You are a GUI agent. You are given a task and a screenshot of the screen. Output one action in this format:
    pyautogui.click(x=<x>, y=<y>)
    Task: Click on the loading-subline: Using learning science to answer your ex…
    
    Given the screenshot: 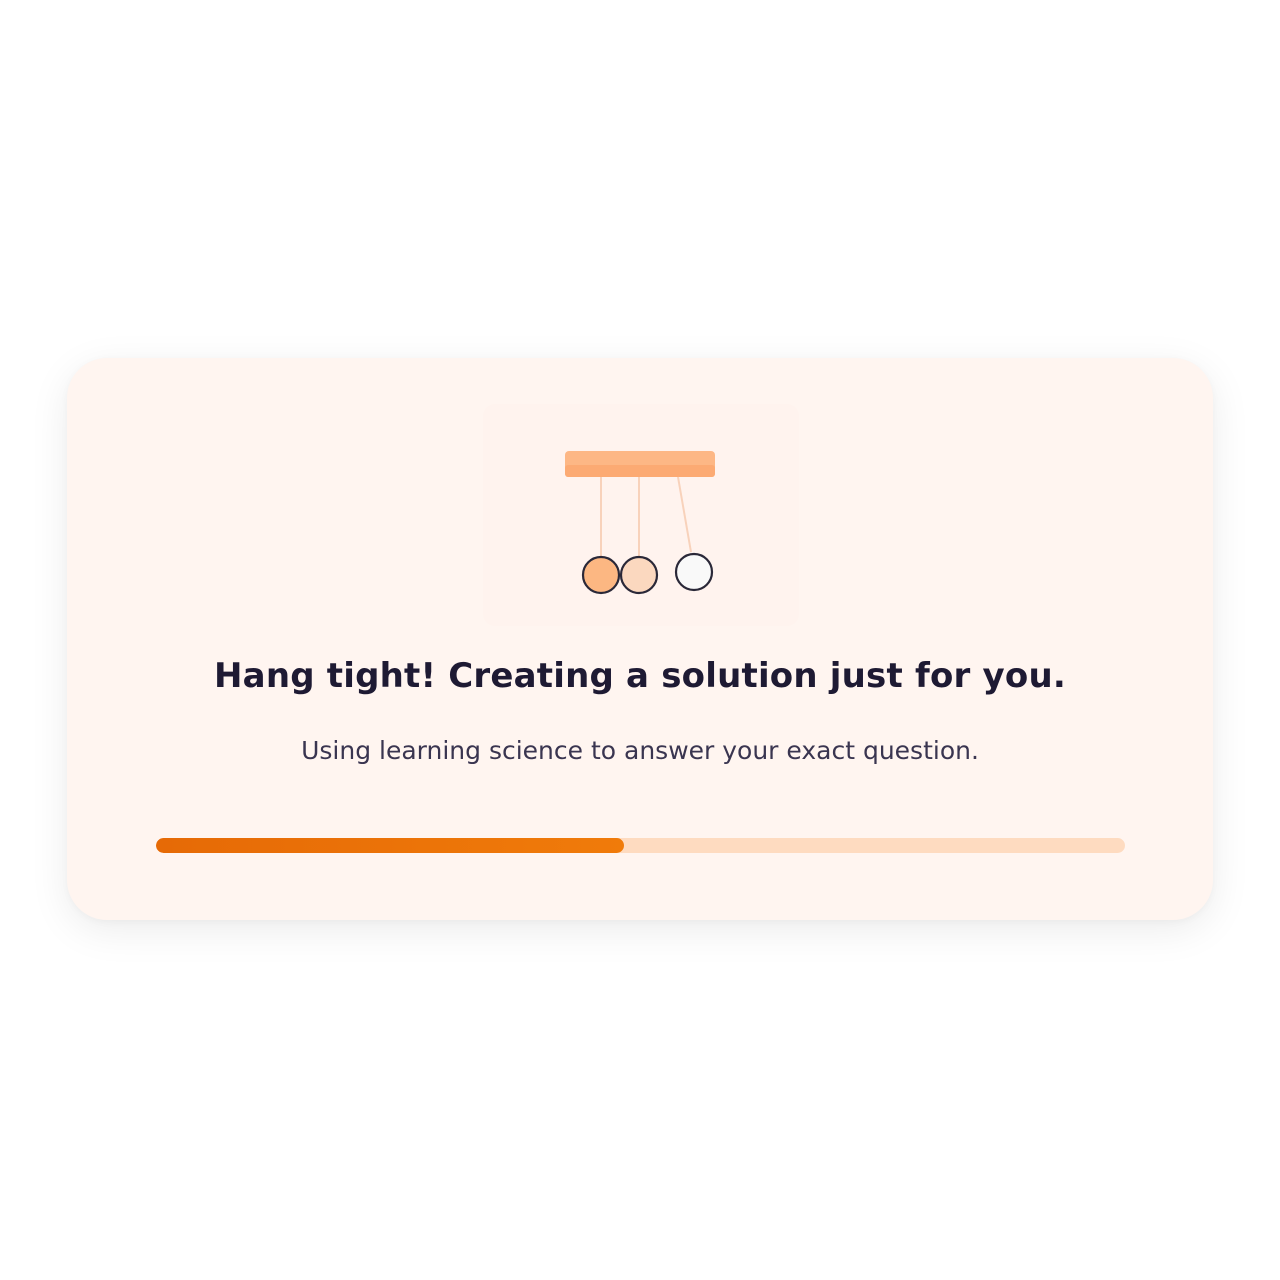 What is the action you would take?
    pyautogui.click(x=640, y=750)
    